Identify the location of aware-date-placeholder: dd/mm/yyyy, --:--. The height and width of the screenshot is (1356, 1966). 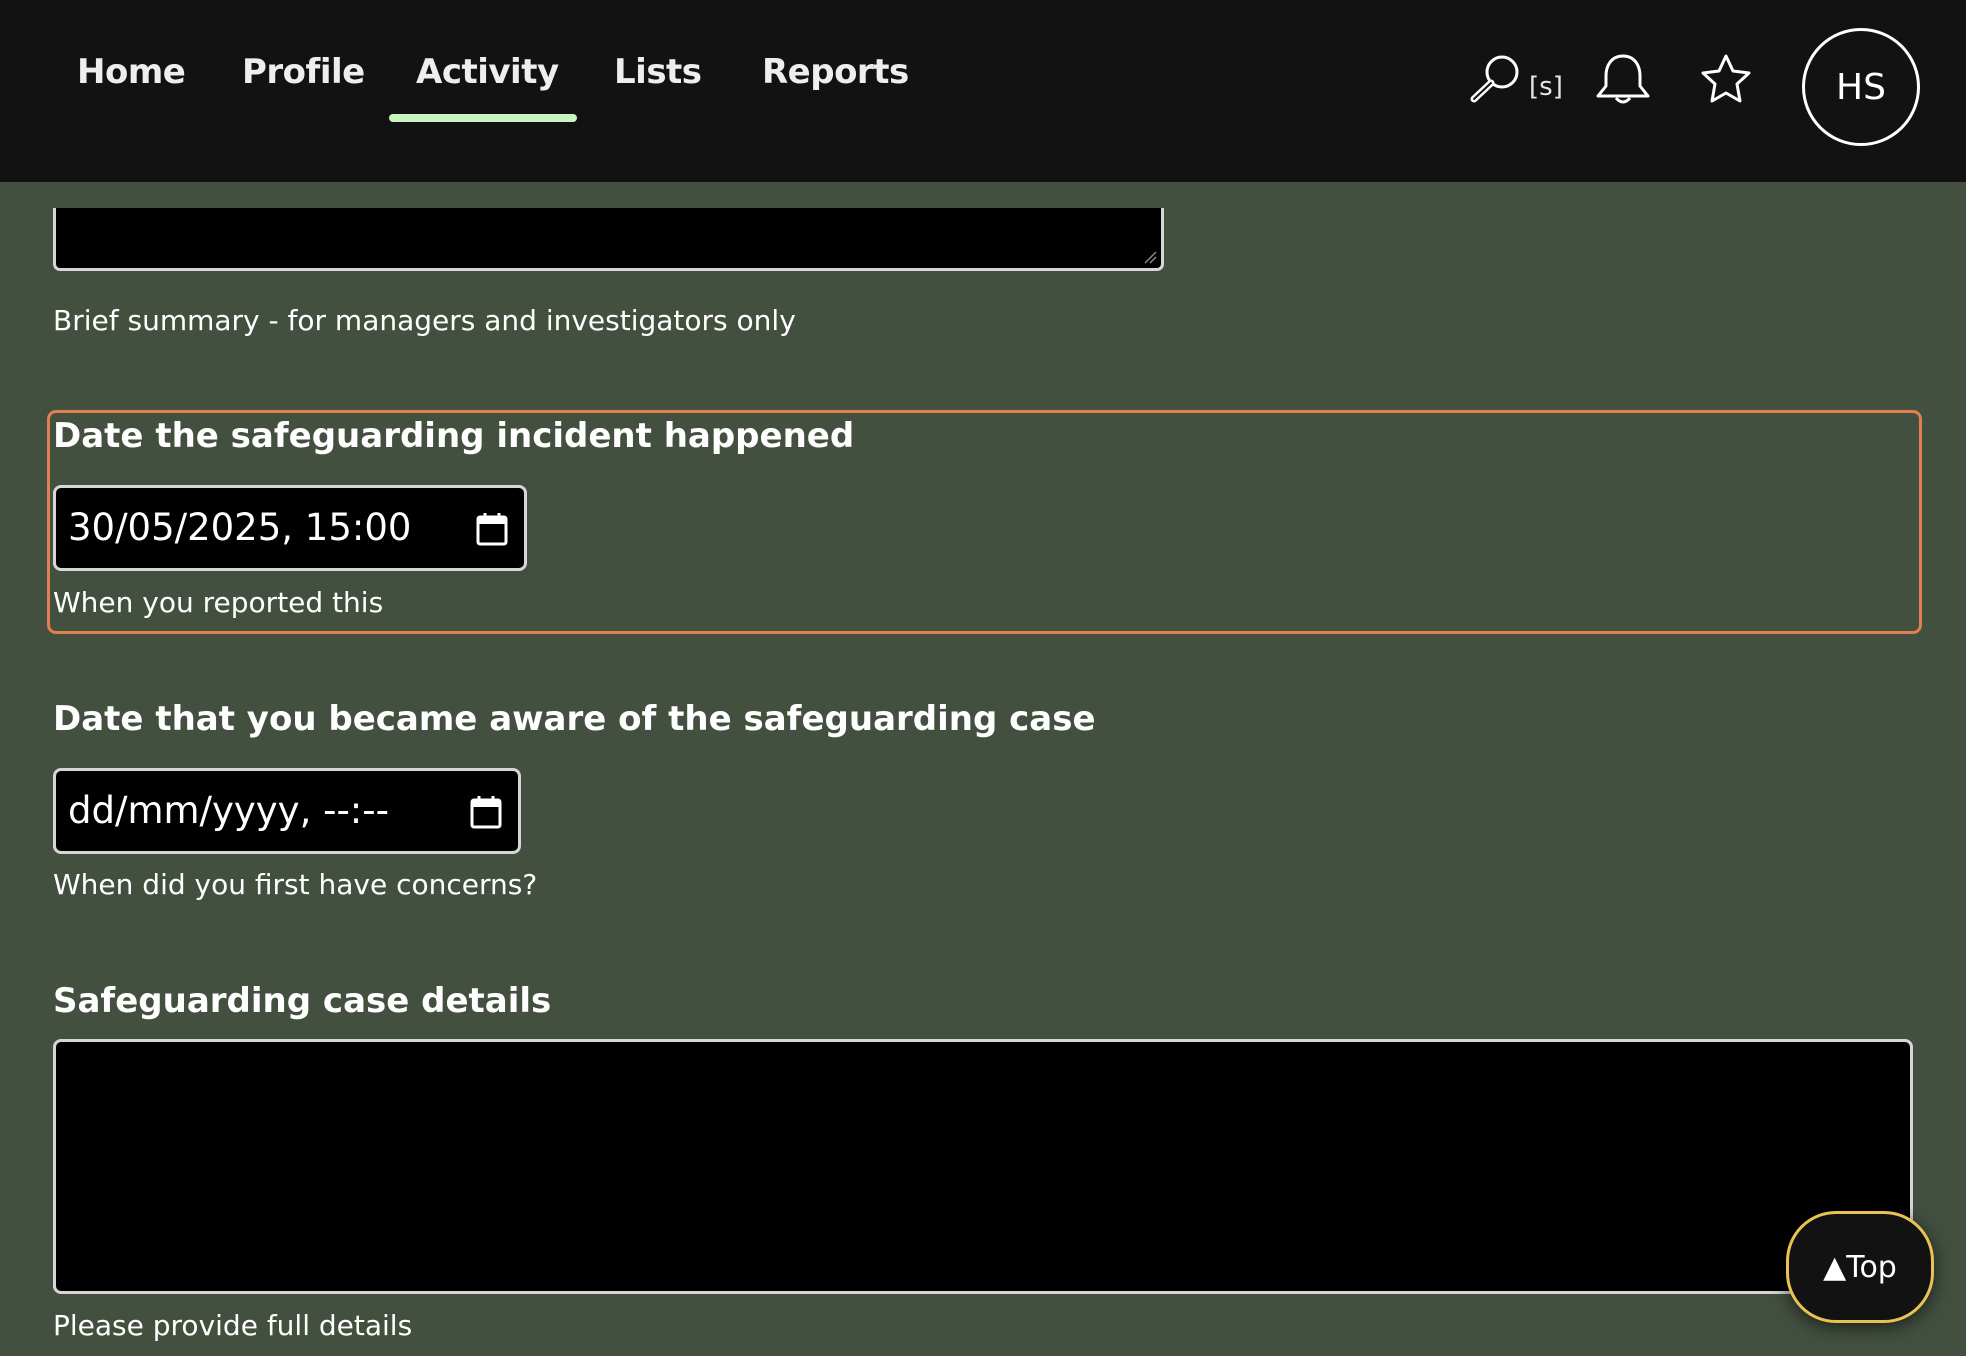
(228, 810).